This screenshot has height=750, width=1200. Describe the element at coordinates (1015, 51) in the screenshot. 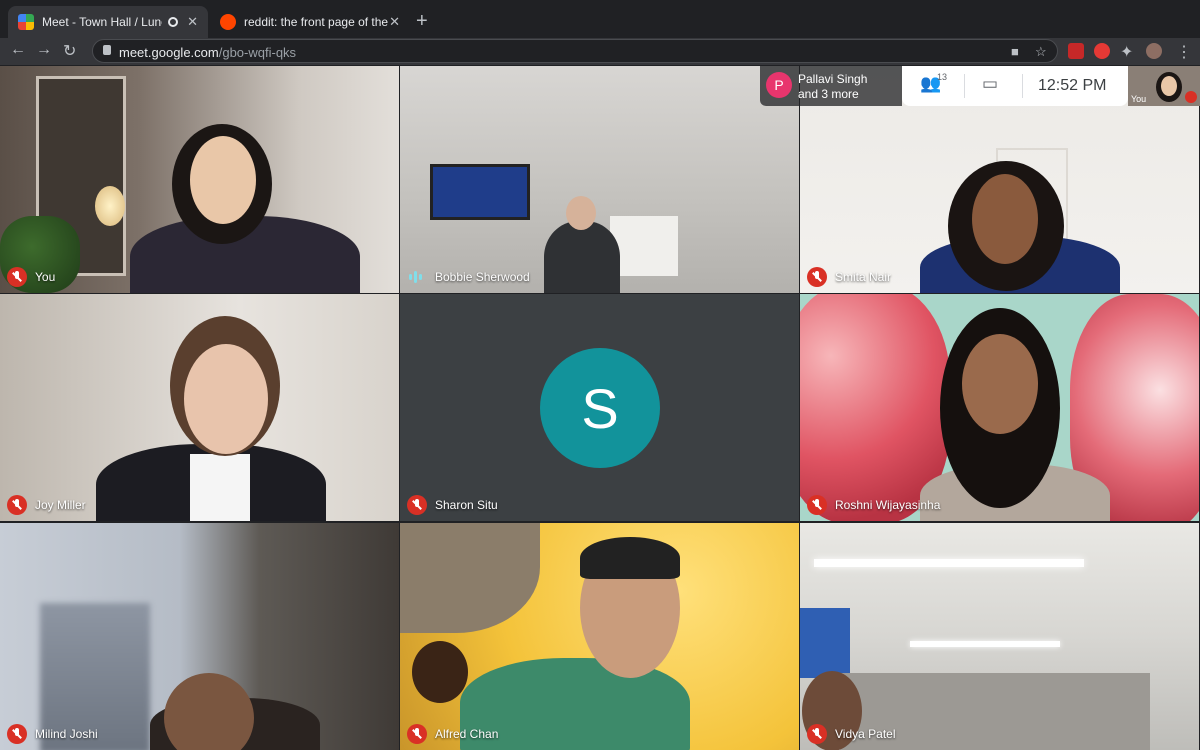

I see `camera-icon: ■` at that location.